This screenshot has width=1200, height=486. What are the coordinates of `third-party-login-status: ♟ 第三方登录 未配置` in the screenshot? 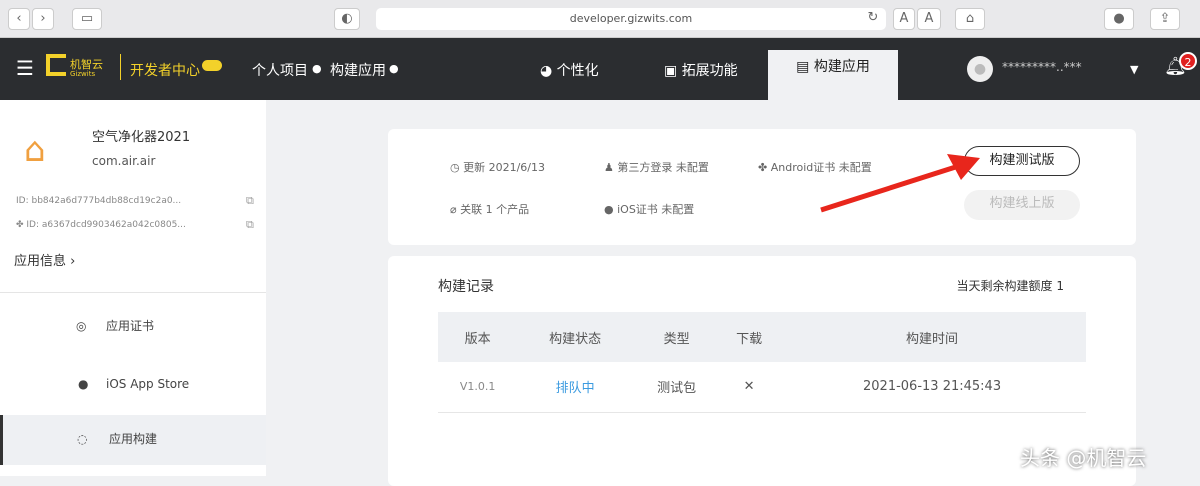 It's located at (656, 167).